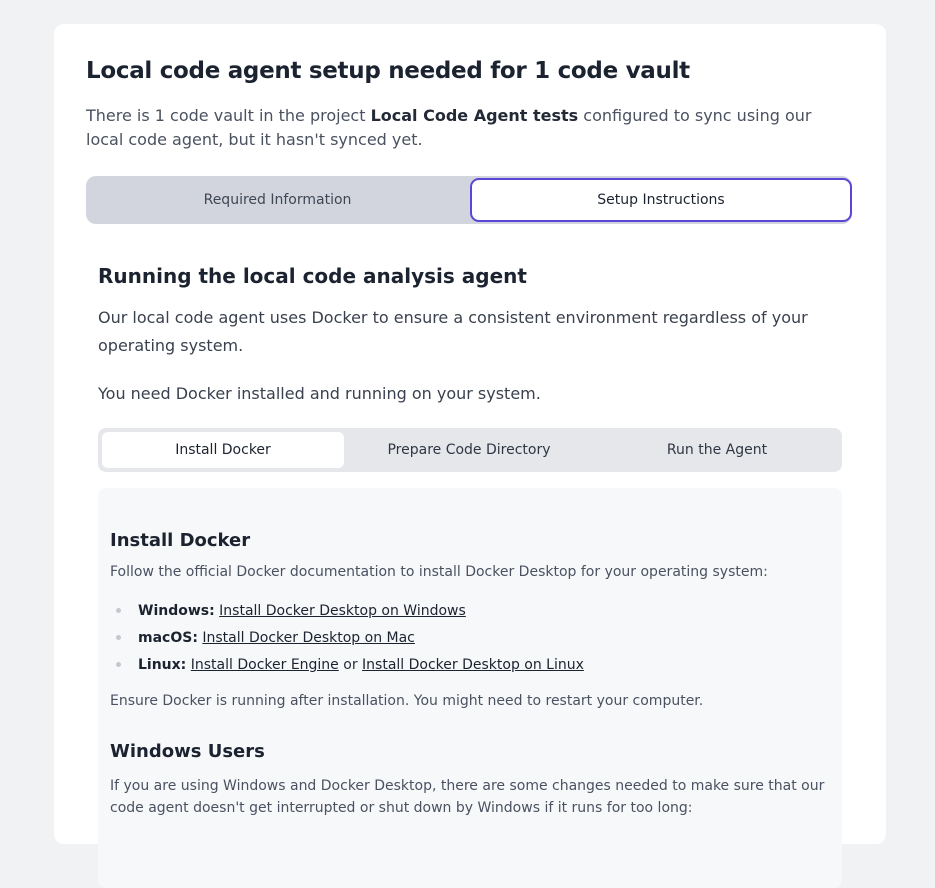 The image size is (935, 888). What do you see at coordinates (473, 665) in the screenshot?
I see `linux-desktop-link: Install Docker Desktop on Linux` at bounding box center [473, 665].